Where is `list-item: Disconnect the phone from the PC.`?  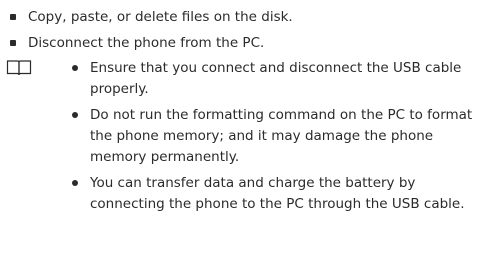
list-item: Disconnect the phone from the PC. is located at coordinates (245, 43).